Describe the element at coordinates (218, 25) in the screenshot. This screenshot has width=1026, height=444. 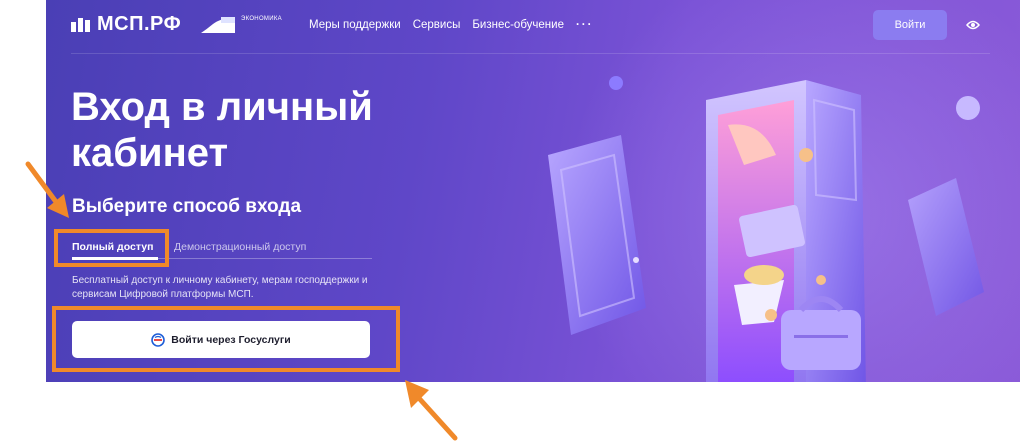
I see `economy-flag-icon` at that location.